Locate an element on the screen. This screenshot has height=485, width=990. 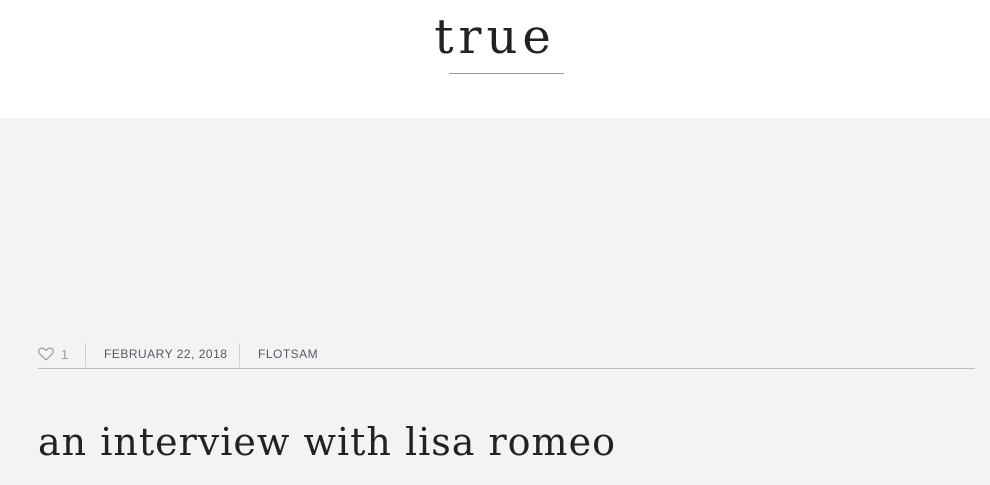
post-title: an interview with lisa romeo is located at coordinates (327, 442).